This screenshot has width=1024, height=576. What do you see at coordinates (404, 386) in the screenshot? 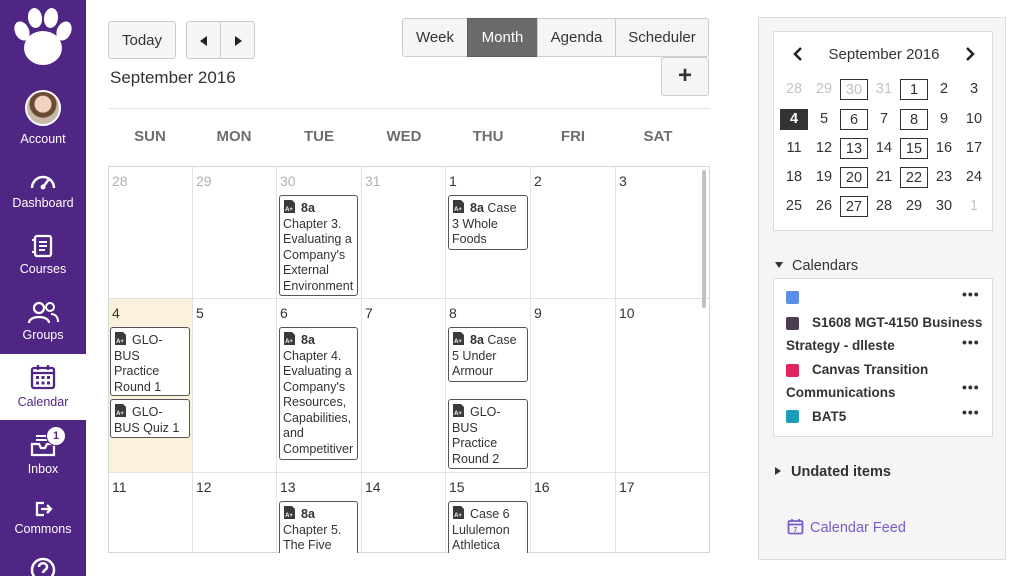
I see `day-cell: 7` at bounding box center [404, 386].